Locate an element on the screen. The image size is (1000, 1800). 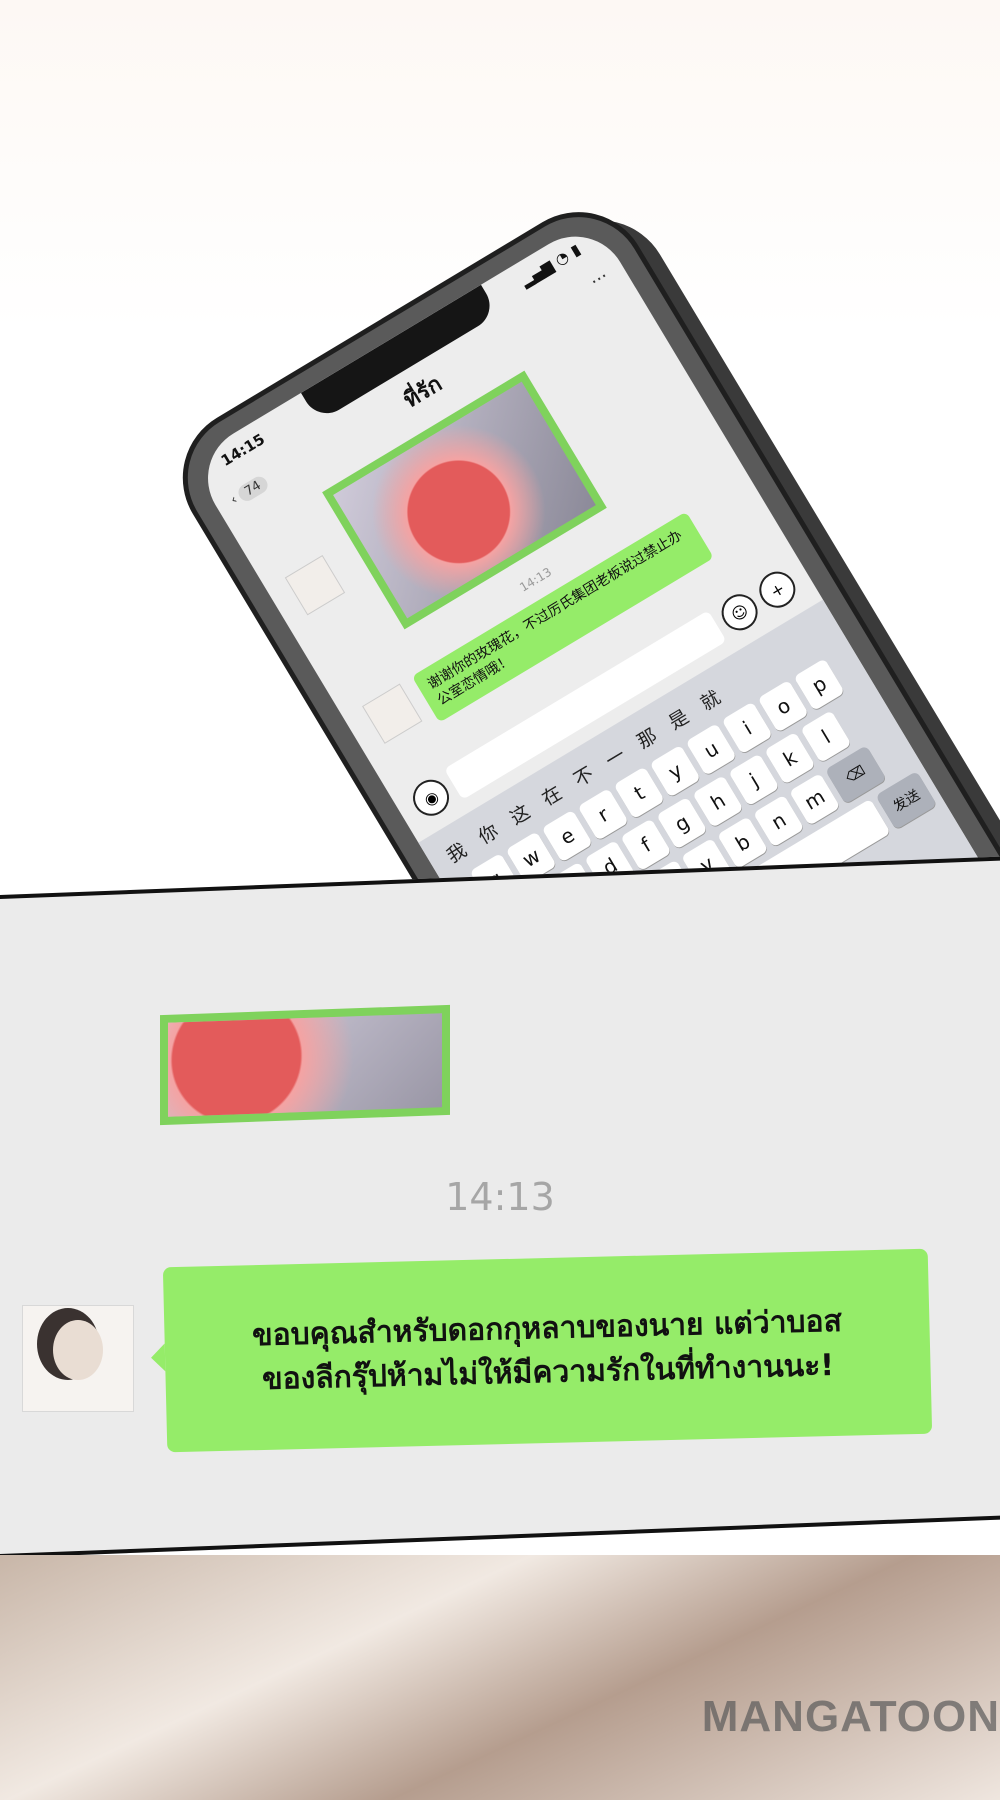
message-timestamp: 14:13 is located at coordinates (500, 1197).